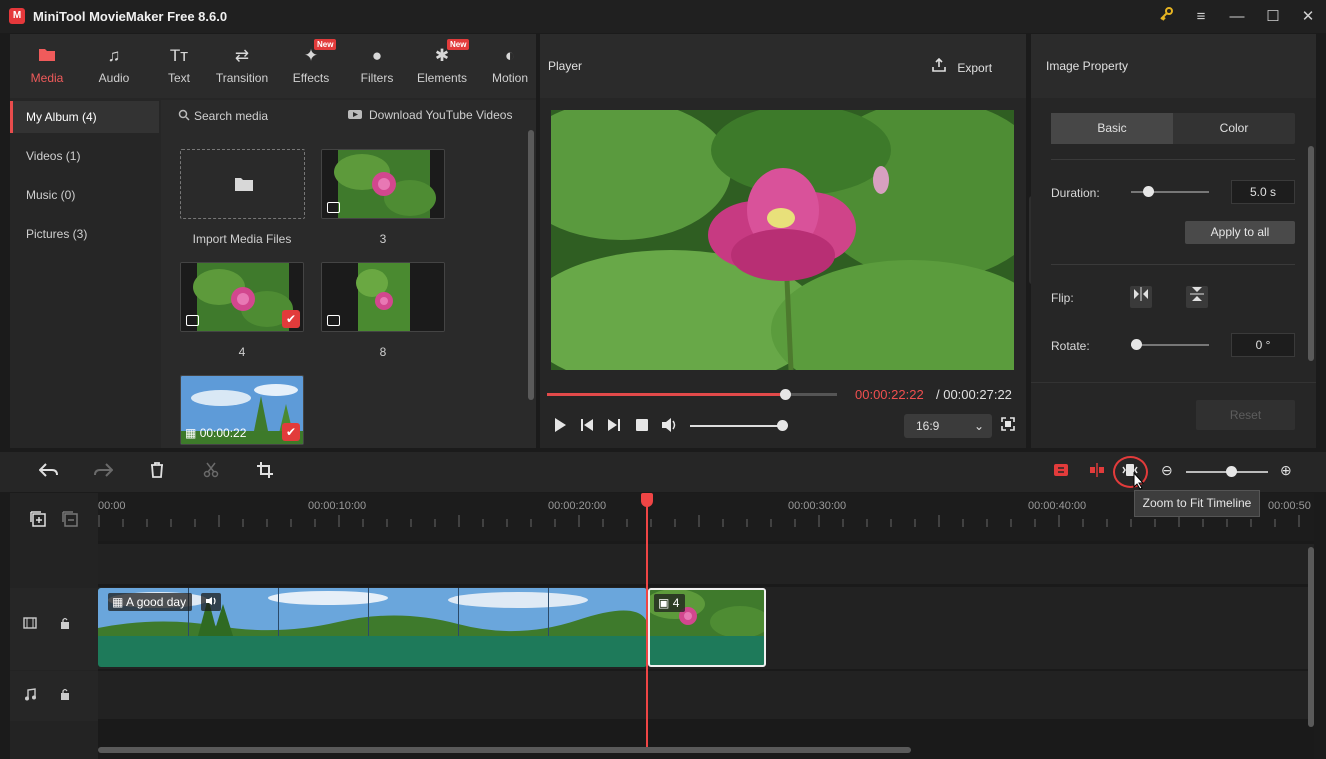 Image resolution: width=1326 pixels, height=759 pixels. What do you see at coordinates (782, 240) in the screenshot?
I see `video-preview` at bounding box center [782, 240].